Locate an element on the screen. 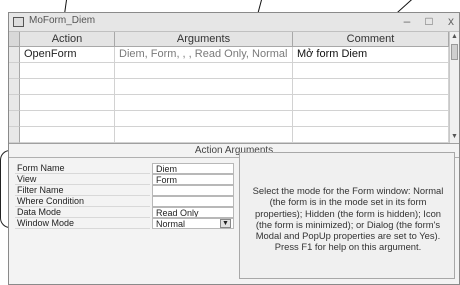 This screenshot has width=460, height=285. maximize-button: □ is located at coordinates (429, 21).